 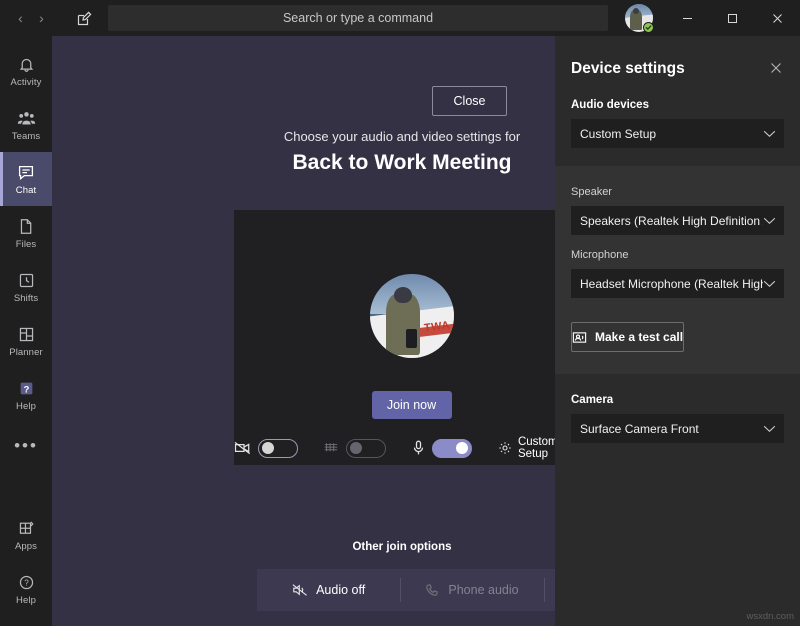 What do you see at coordinates (26, 583) in the screenshot?
I see `help-circle-icon: ?` at bounding box center [26, 583].